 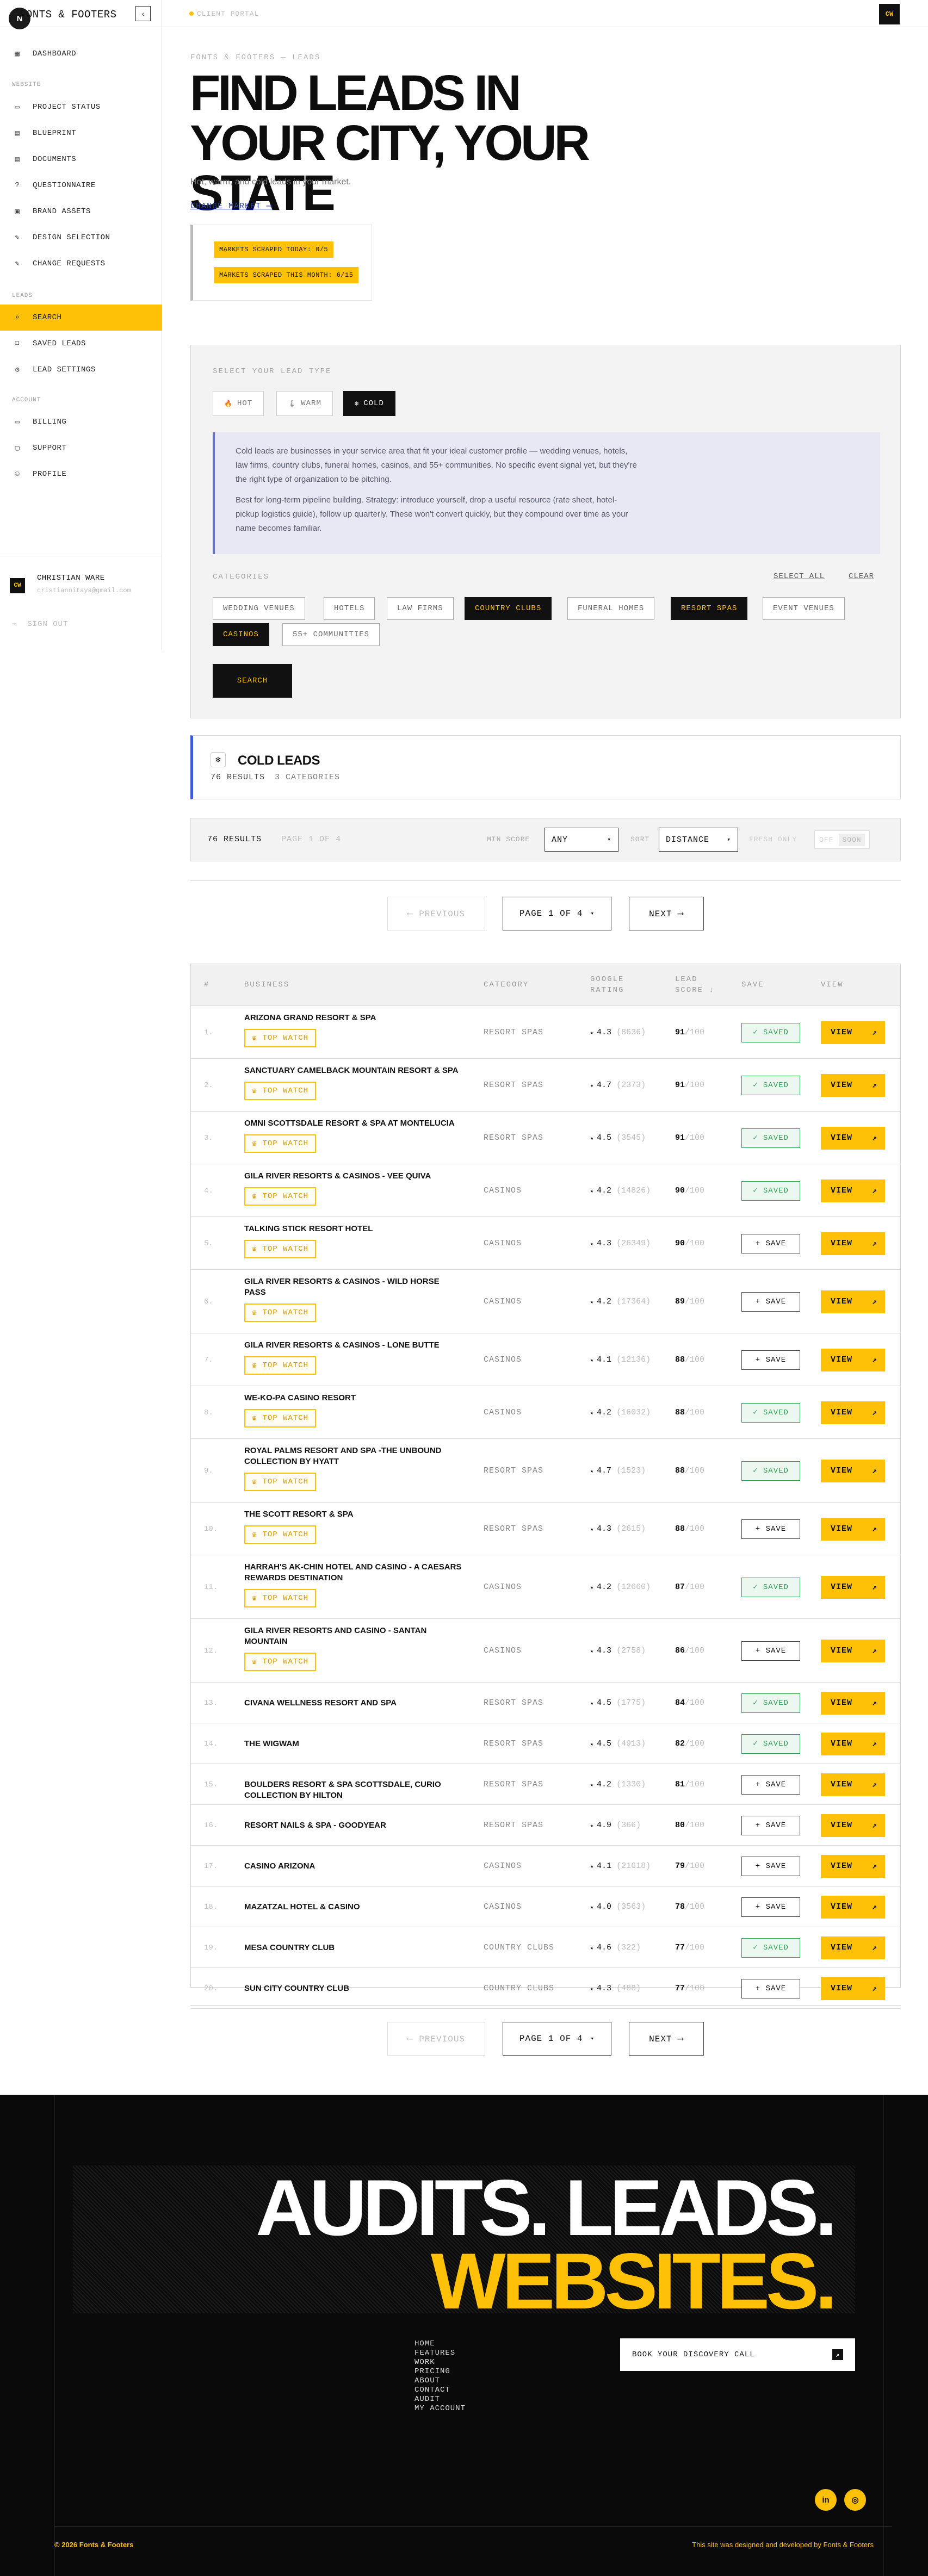 What do you see at coordinates (353, 1399) in the screenshot?
I see `business-name: WE-KO-PA CASINO RESORT` at bounding box center [353, 1399].